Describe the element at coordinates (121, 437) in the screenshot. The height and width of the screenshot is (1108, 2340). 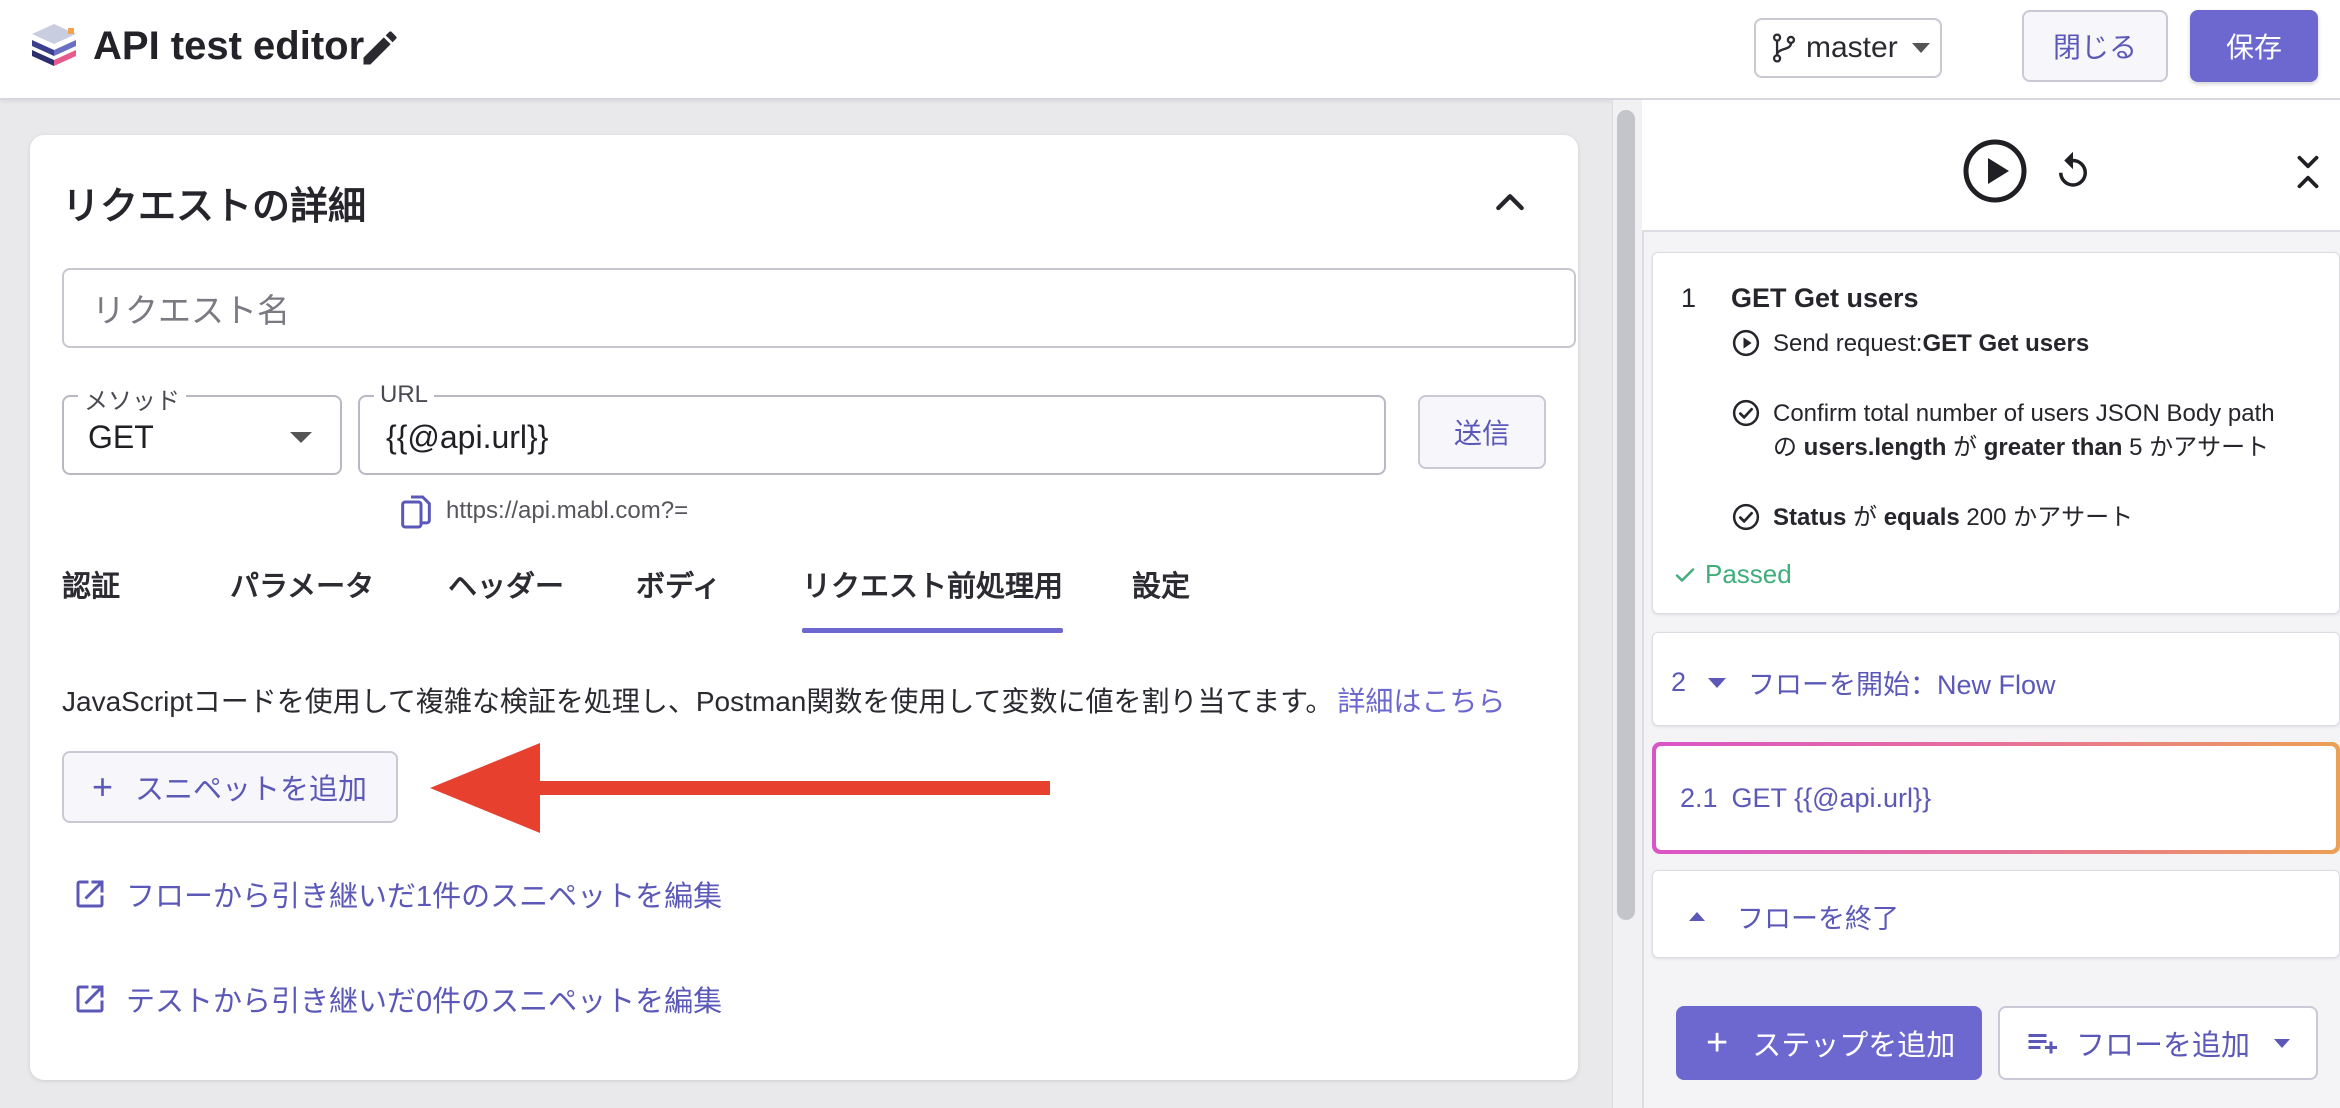
I see `method-value: GET` at that location.